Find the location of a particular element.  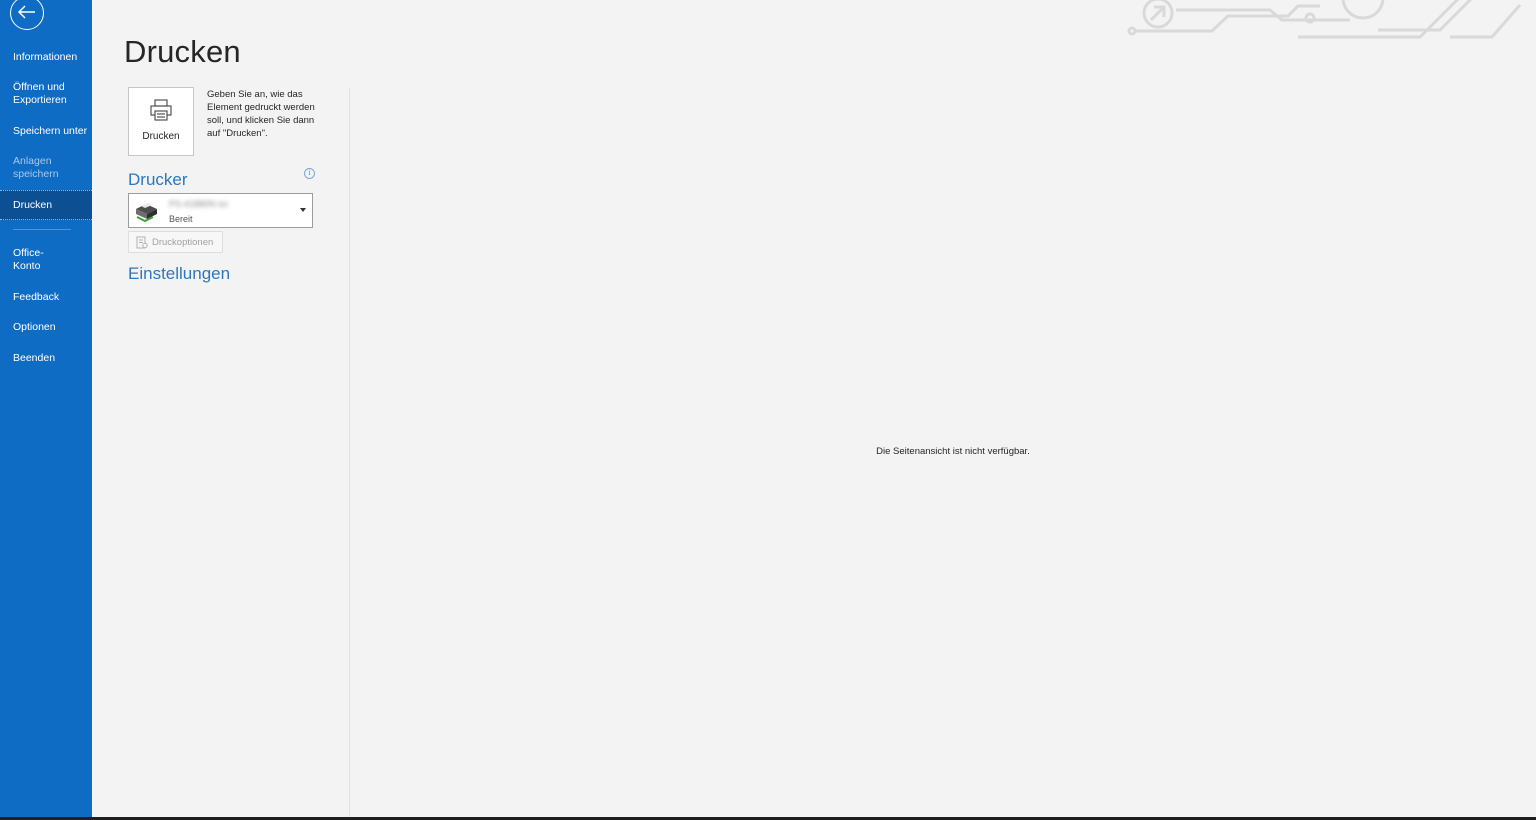

back-button is located at coordinates (27, 15).